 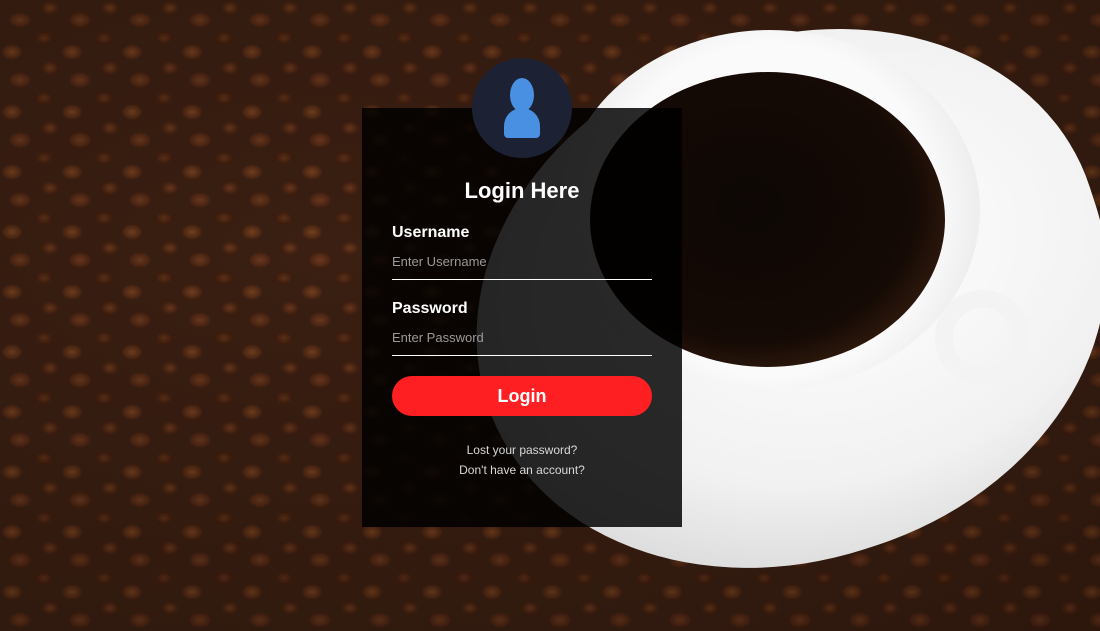 I want to click on user-avatar, so click(x=522, y=108).